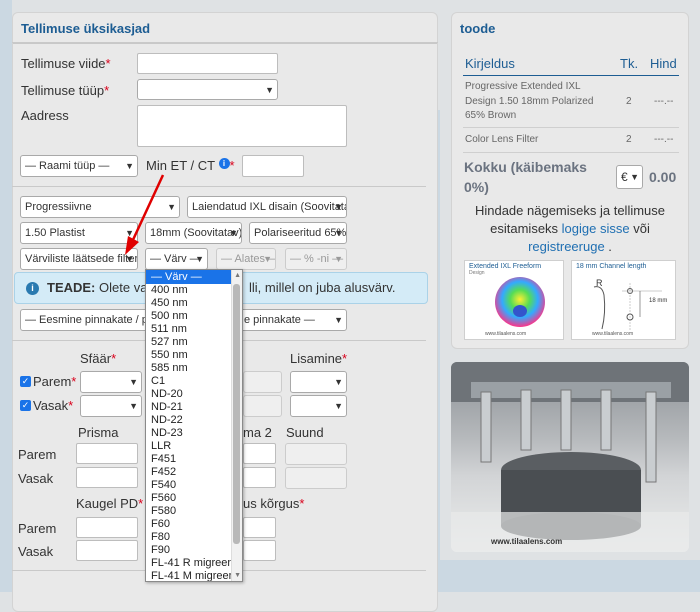 Image resolution: width=700 pixels, height=612 pixels. What do you see at coordinates (663, 63) in the screenshot?
I see `header-price: Hind` at bounding box center [663, 63].